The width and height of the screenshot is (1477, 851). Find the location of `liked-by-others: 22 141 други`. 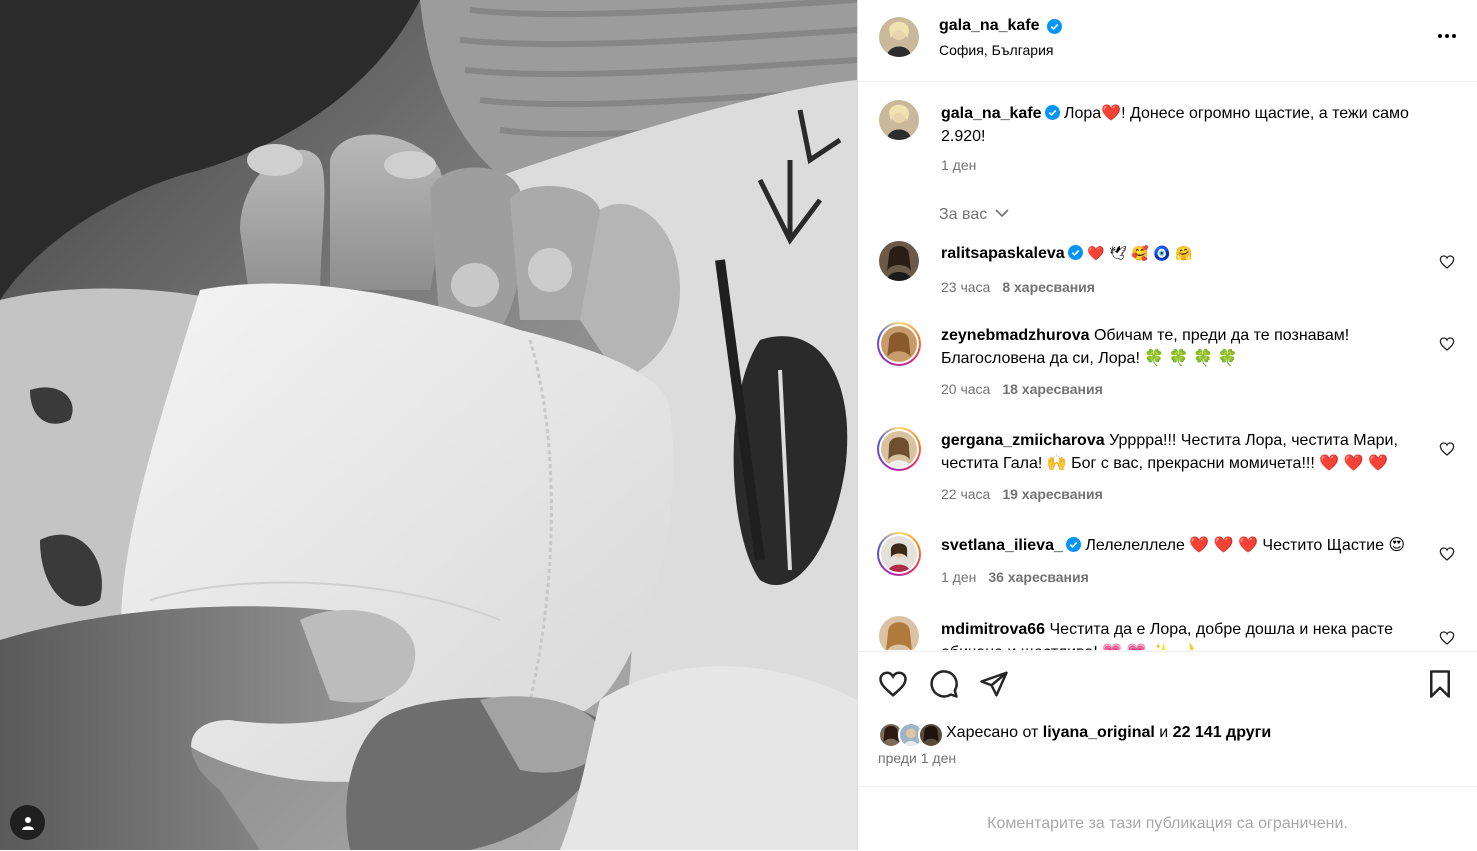

liked-by-others: 22 141 други is located at coordinates (1222, 732).